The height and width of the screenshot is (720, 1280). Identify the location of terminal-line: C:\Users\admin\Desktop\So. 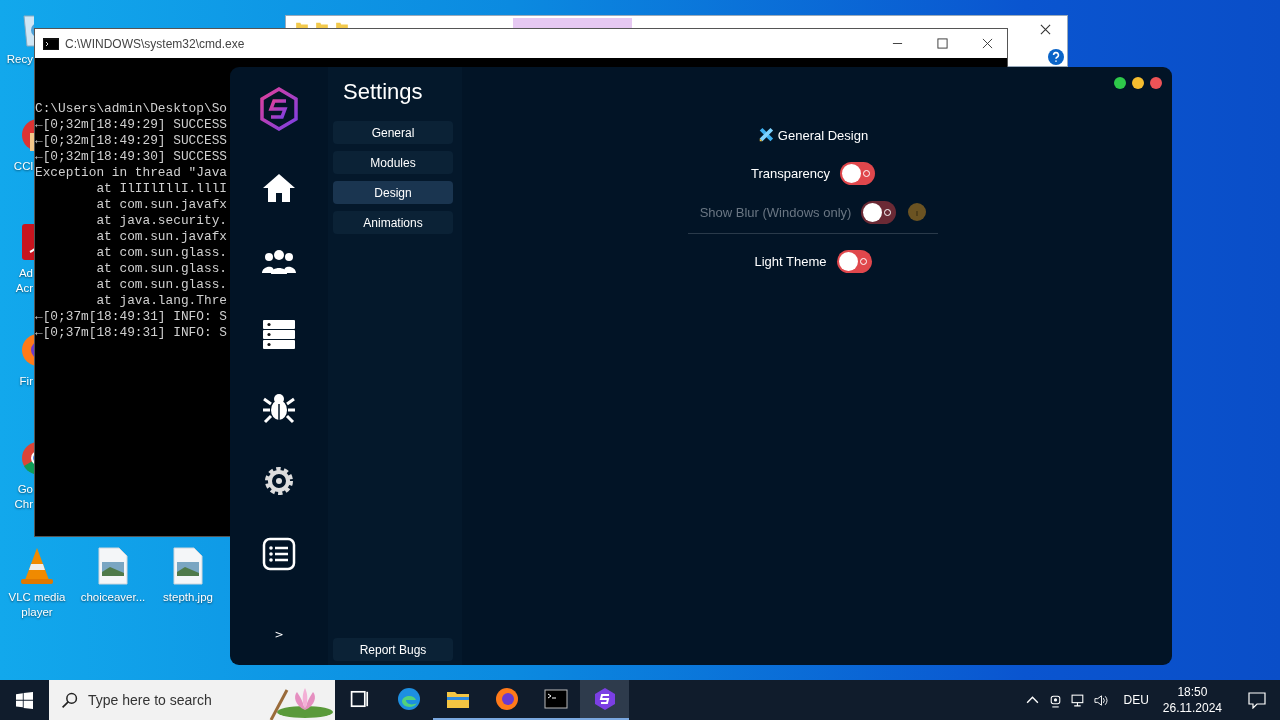
(131, 109).